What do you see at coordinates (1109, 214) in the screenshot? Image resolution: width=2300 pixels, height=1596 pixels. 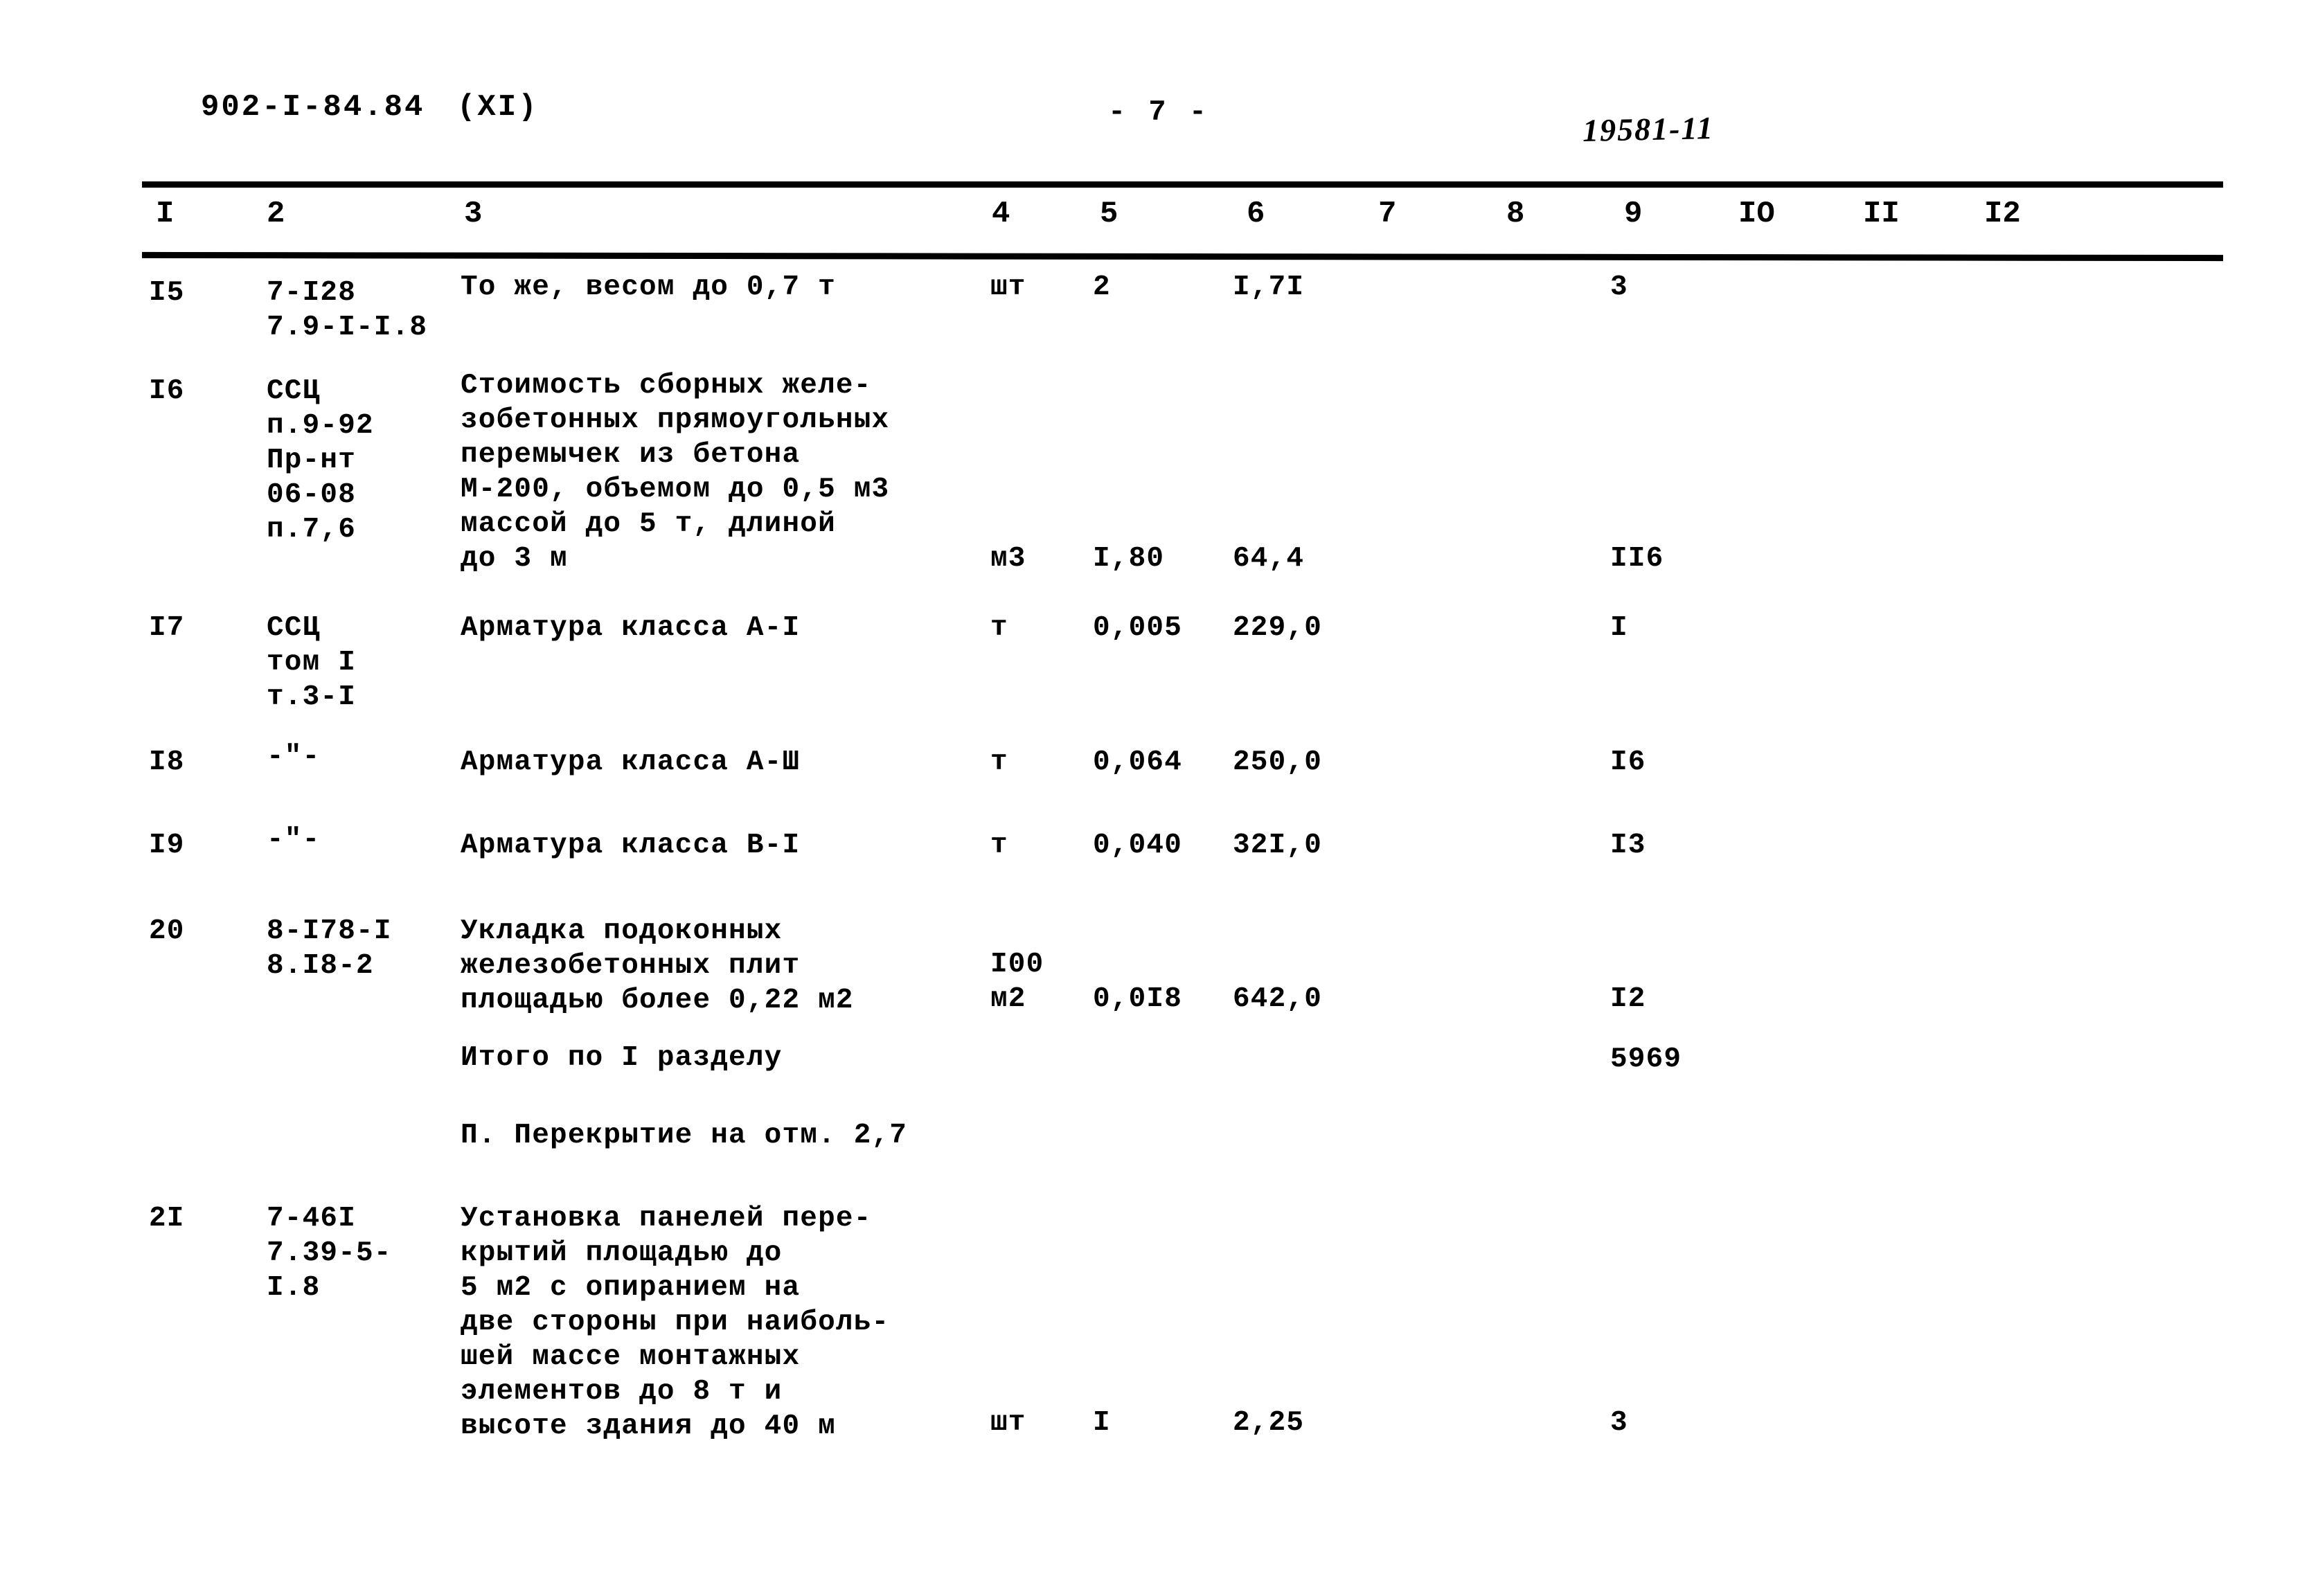 I see `column-header-5: 5` at bounding box center [1109, 214].